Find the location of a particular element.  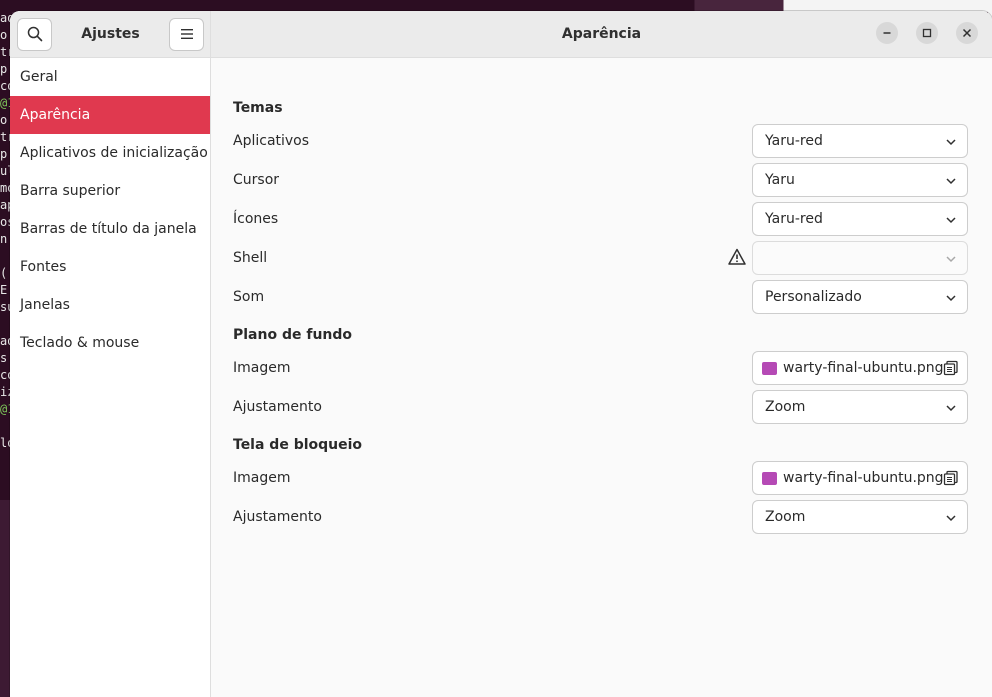

cursor-theme-label: Cursor is located at coordinates (256, 180).